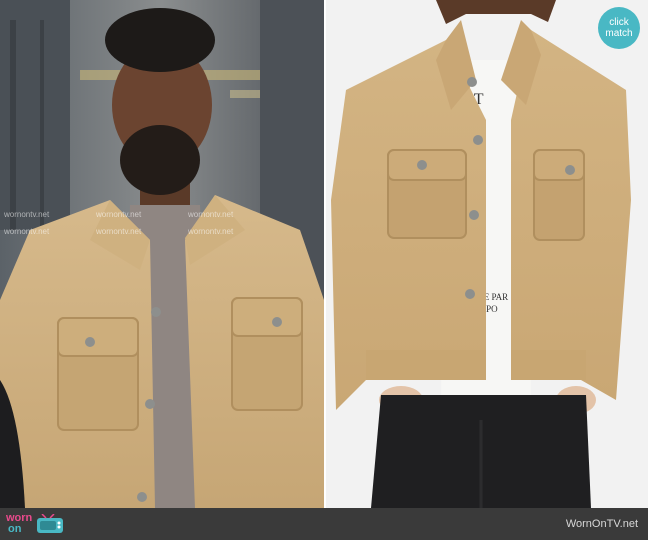 The height and width of the screenshot is (540, 648). Describe the element at coordinates (602, 524) in the screenshot. I see `site-url: WornOnTV.net` at that location.